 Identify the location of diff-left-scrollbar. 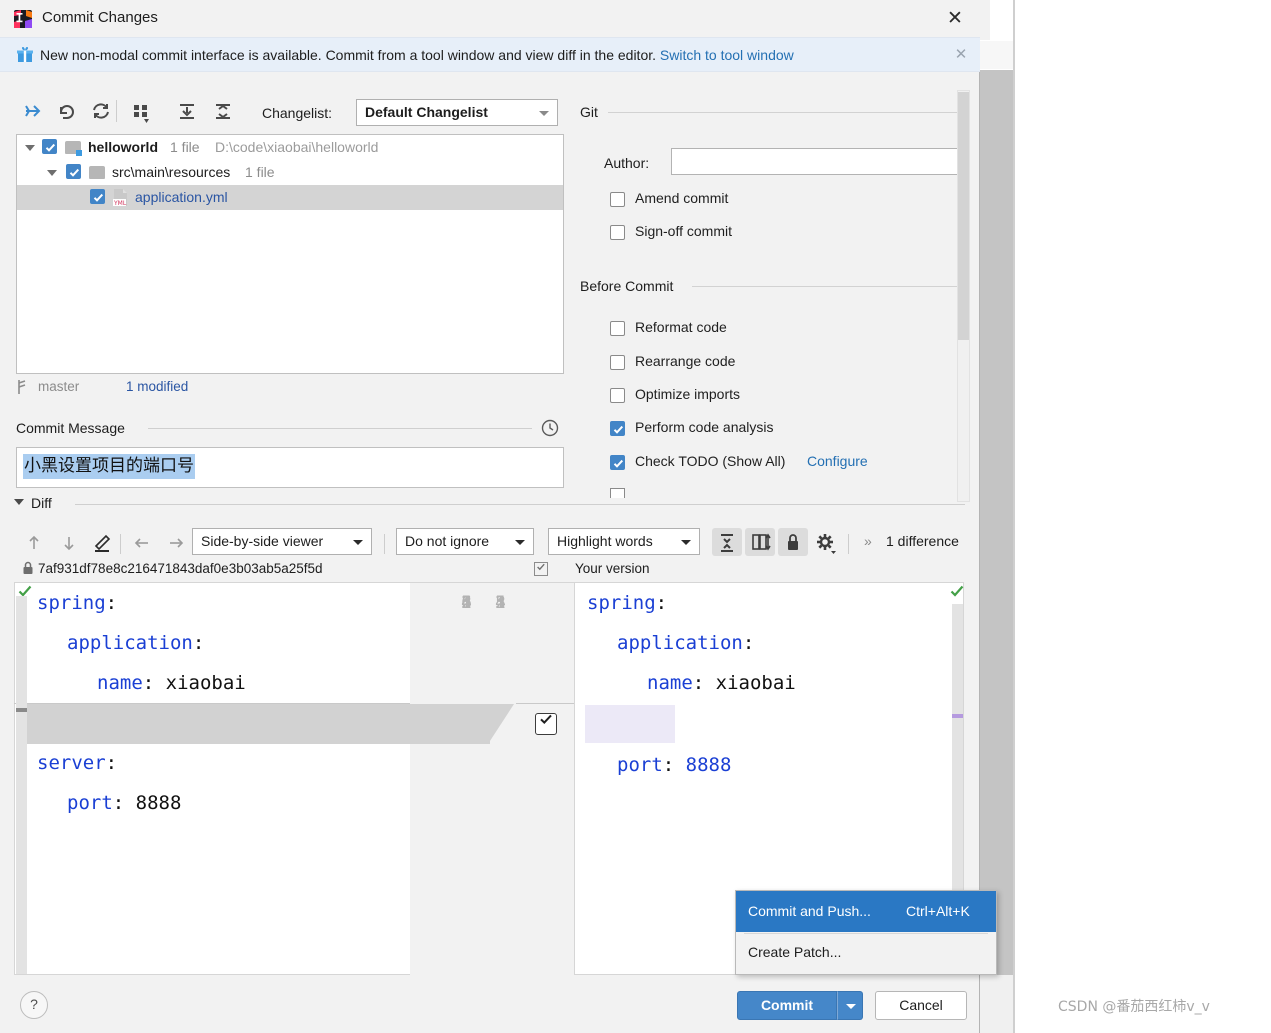
(21, 785).